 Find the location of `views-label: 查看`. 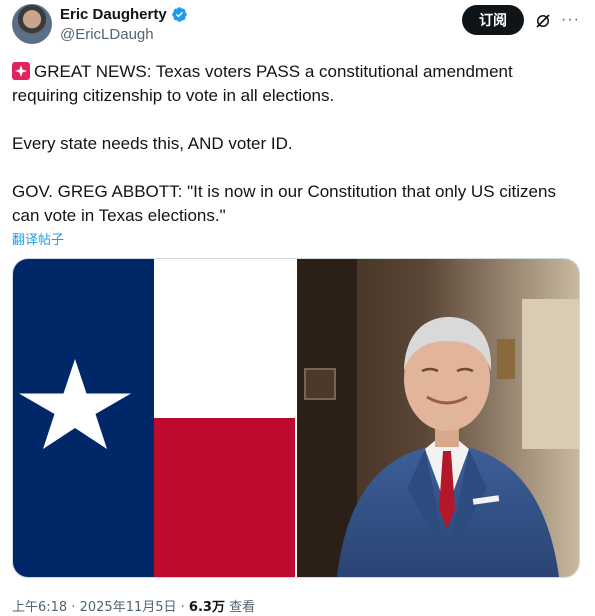

views-label: 查看 is located at coordinates (242, 607).